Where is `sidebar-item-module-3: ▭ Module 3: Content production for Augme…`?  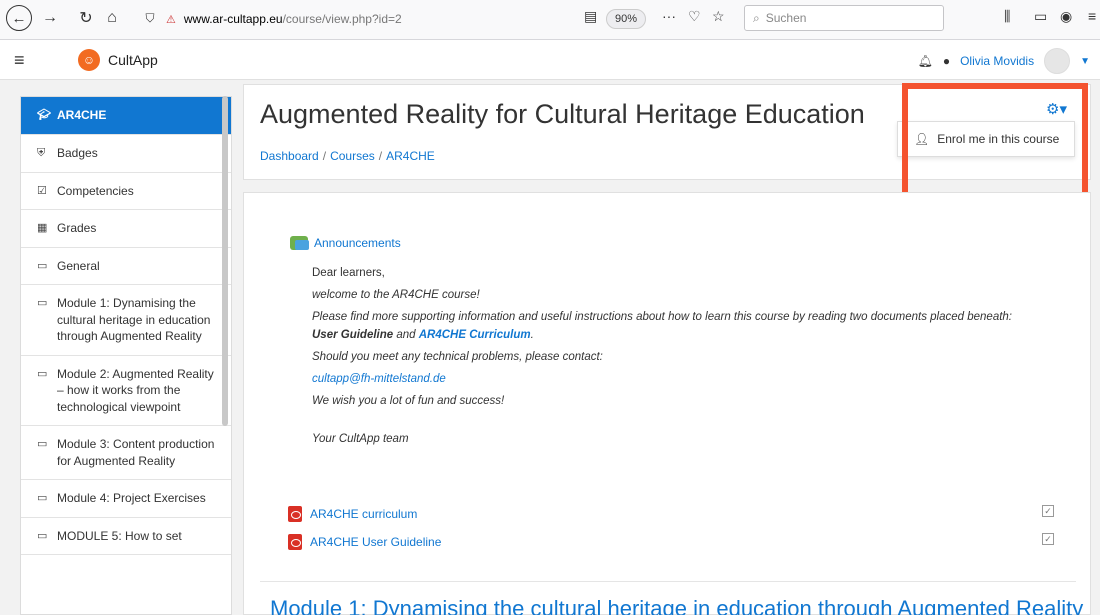
sidebar-item-module-3: ▭ Module 3: Content production for Augme… is located at coordinates (126, 453).